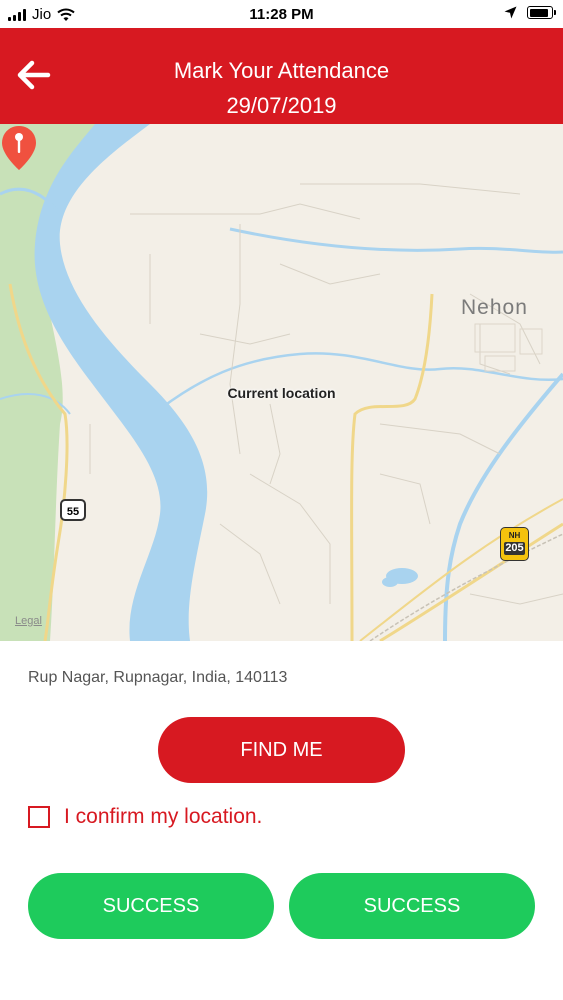  I want to click on success-button-right: SUCCESS, so click(412, 906).